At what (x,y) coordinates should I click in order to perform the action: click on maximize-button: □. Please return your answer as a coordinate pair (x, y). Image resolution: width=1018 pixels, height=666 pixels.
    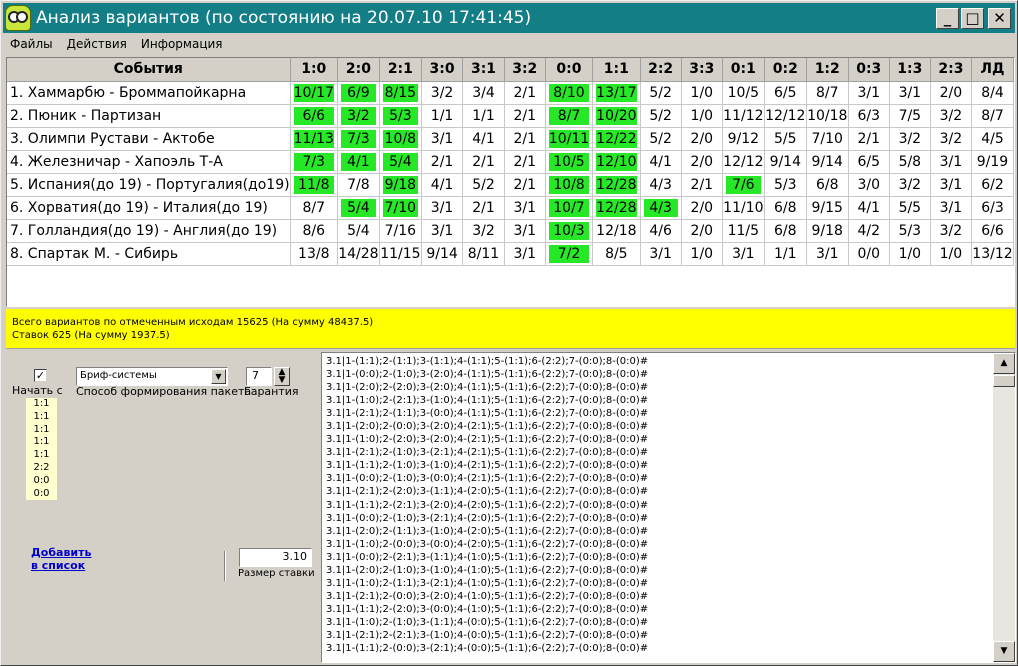
    Looking at the image, I should click on (972, 18).